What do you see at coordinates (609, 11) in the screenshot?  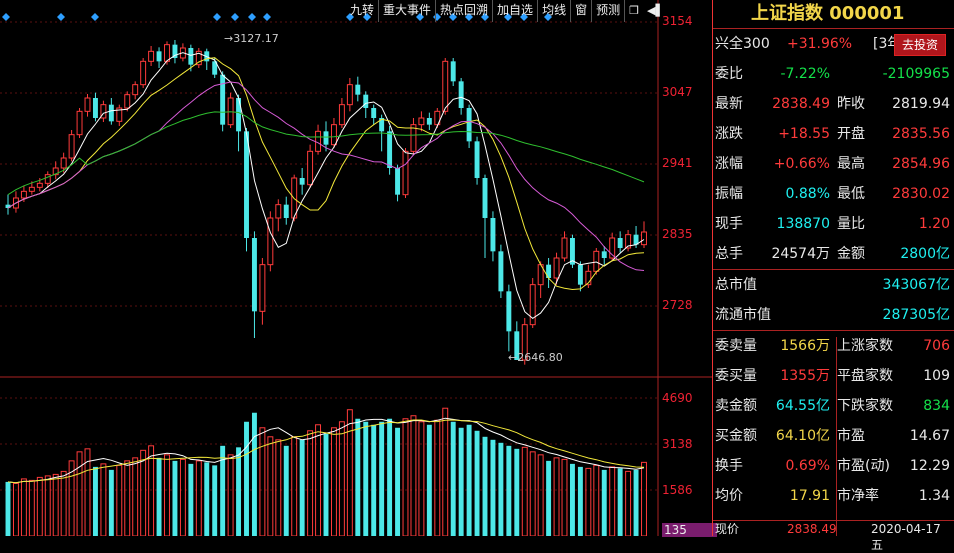 I see `toolbar-forecast-button: 预测` at bounding box center [609, 11].